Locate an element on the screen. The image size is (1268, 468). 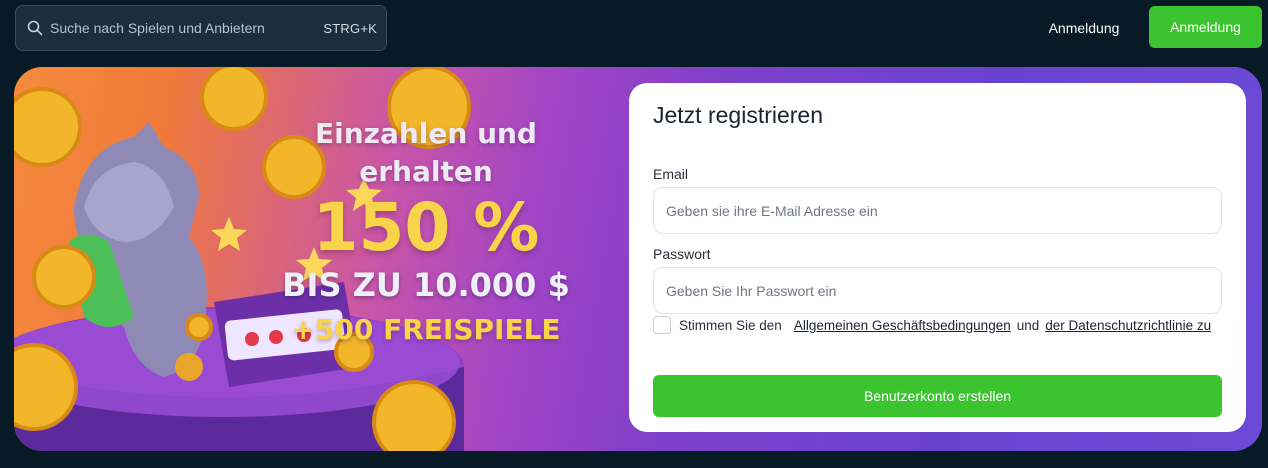
promo-percent: 150 % is located at coordinates (426, 227).